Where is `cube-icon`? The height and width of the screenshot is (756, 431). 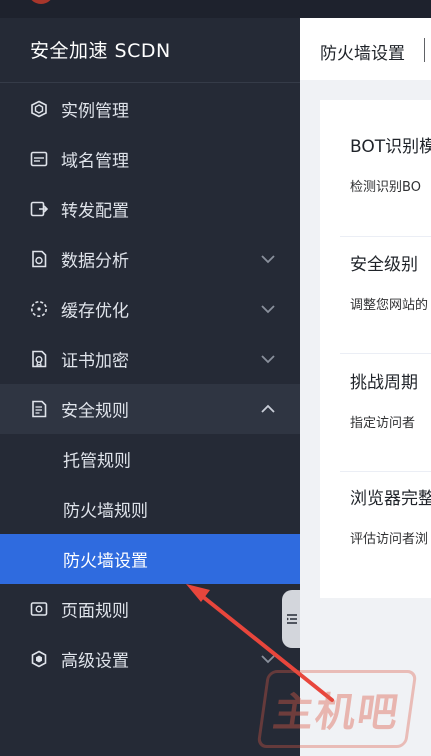
cube-icon is located at coordinates (39, 109).